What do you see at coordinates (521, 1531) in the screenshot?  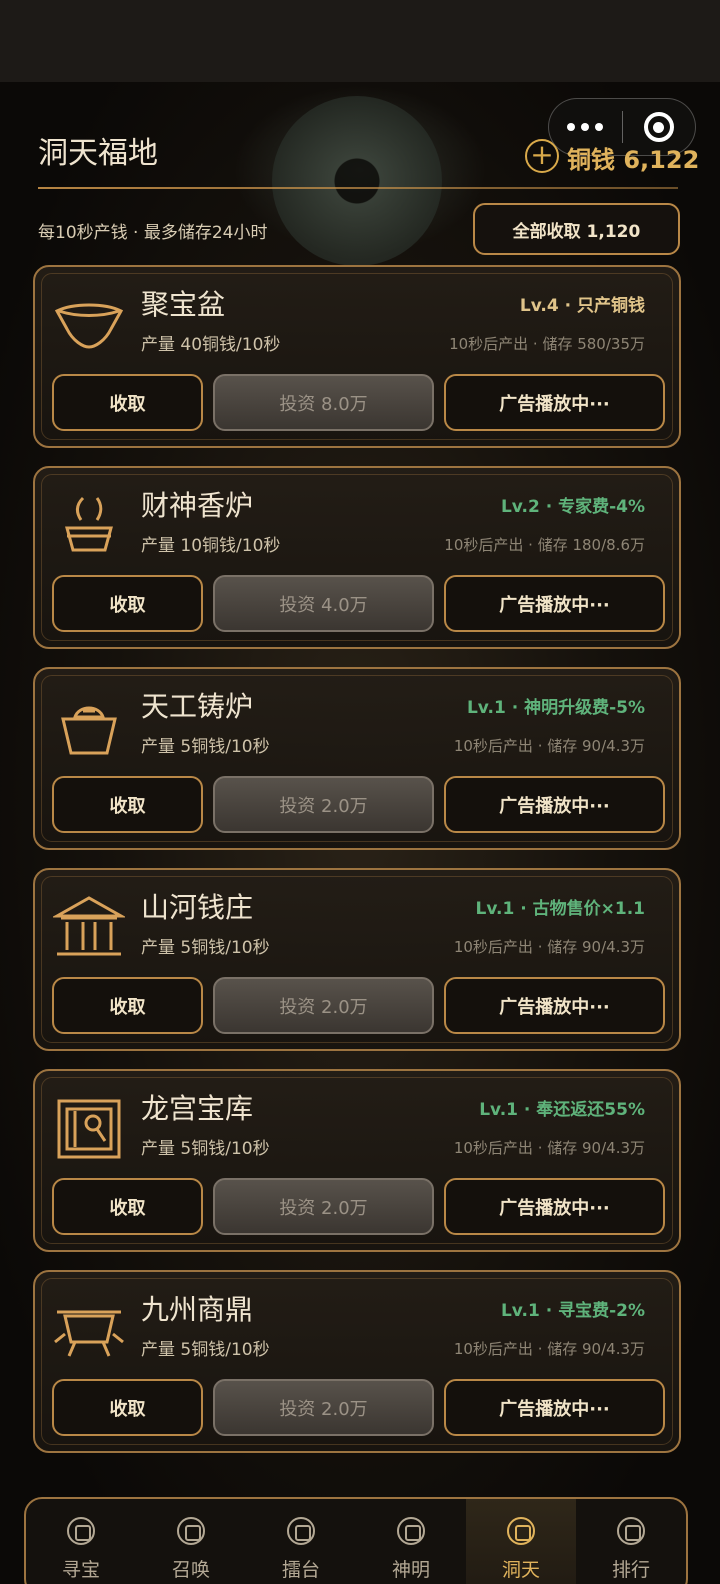 I see `cave-home-icon` at bounding box center [521, 1531].